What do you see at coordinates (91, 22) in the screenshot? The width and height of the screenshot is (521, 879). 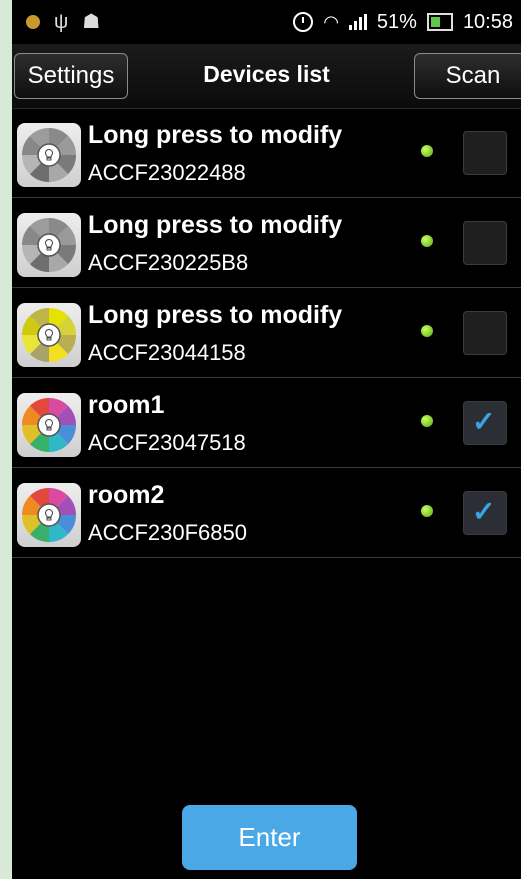 I see `android-debug-icon: ☗` at bounding box center [91, 22].